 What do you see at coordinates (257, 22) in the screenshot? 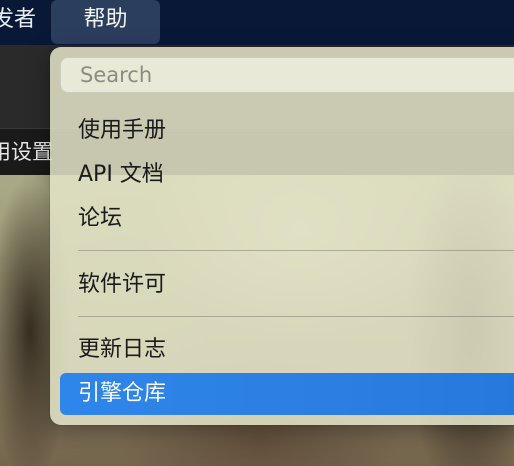
I see `menu-bar: 发者 帮助` at bounding box center [257, 22].